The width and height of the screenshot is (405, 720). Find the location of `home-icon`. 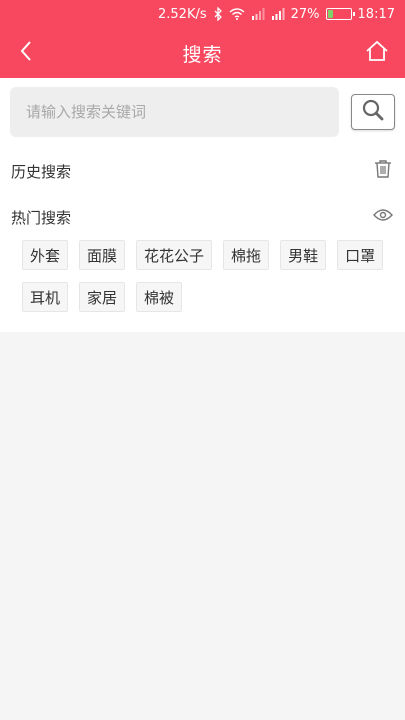

home-icon is located at coordinates (377, 53).